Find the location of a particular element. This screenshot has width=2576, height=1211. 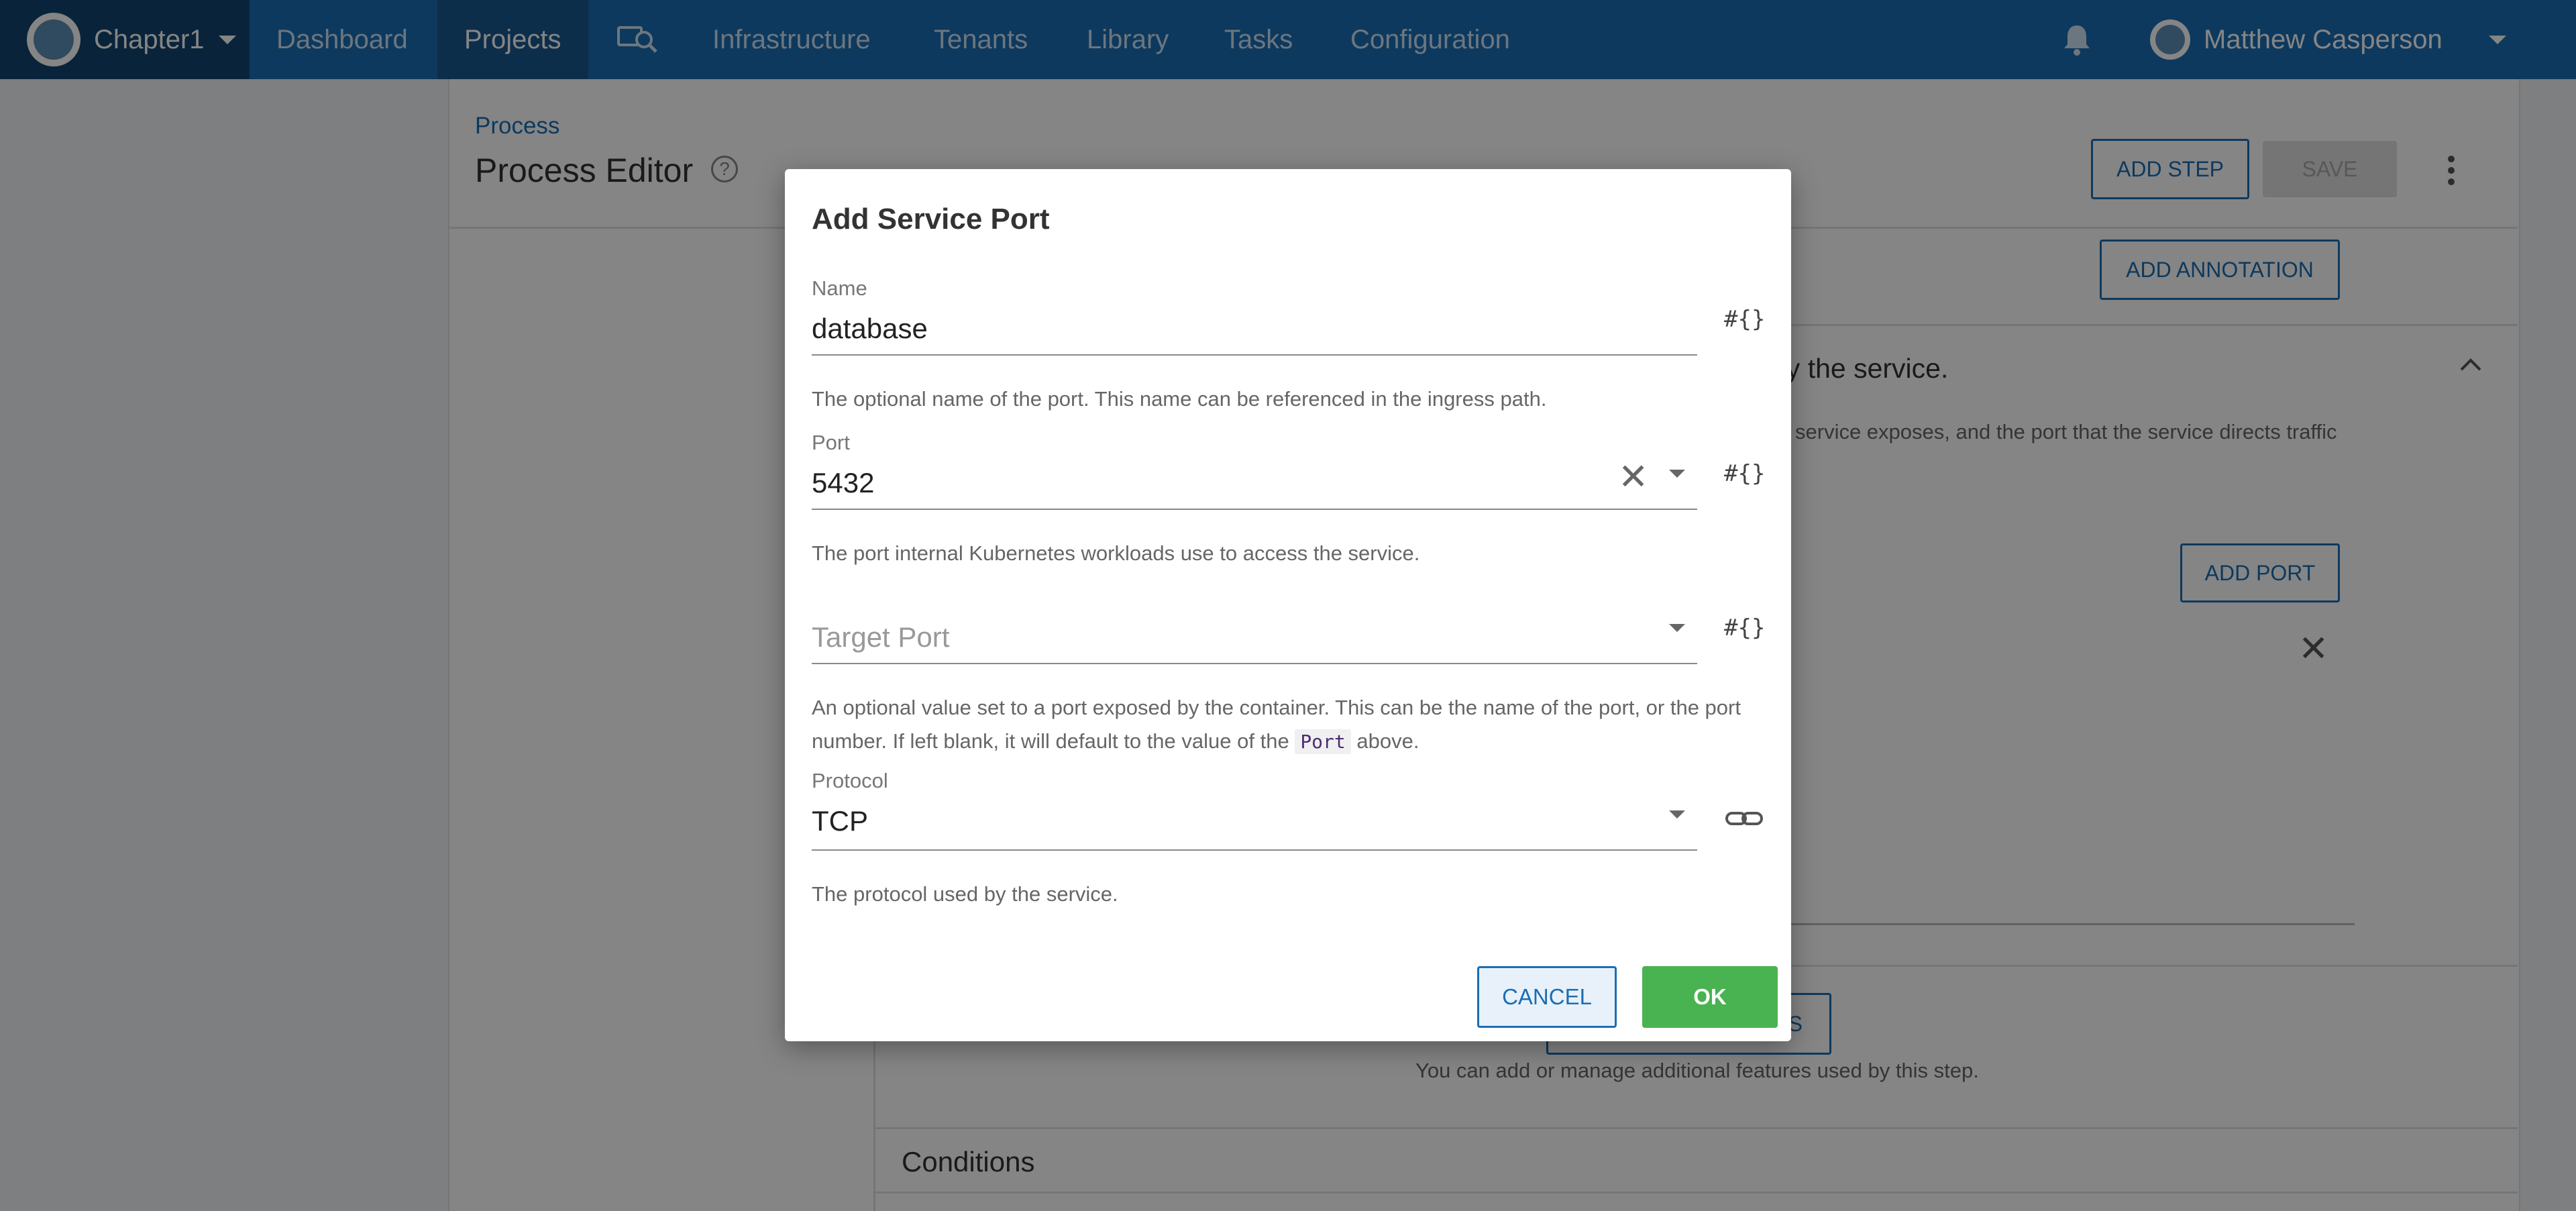

protocol-field-underline is located at coordinates (1254, 850).